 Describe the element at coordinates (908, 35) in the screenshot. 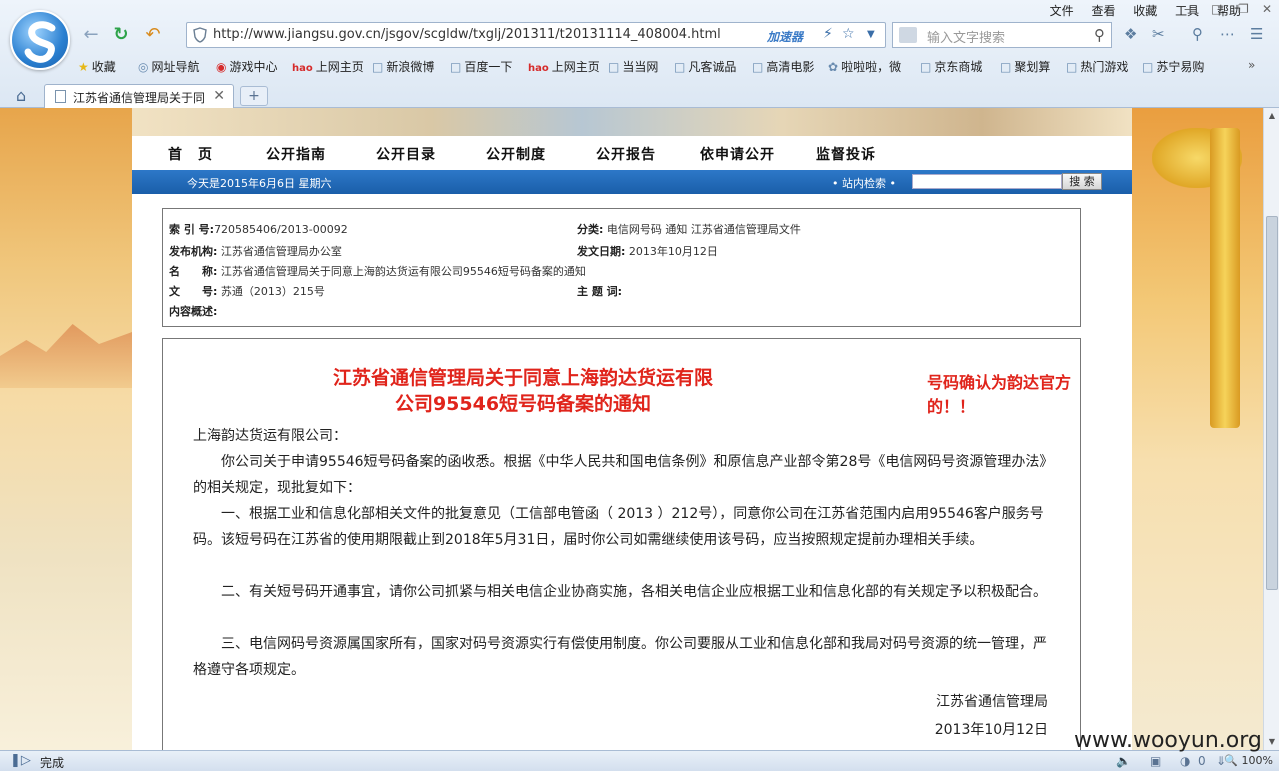

I see `search-engine-icon` at that location.